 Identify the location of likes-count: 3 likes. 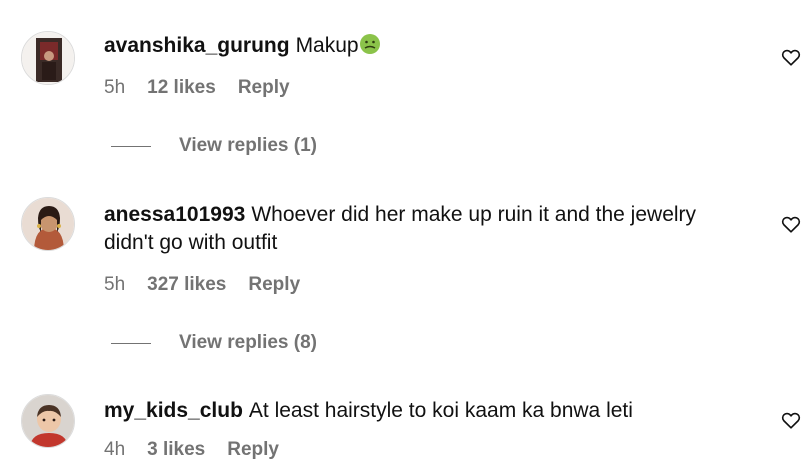
(176, 450).